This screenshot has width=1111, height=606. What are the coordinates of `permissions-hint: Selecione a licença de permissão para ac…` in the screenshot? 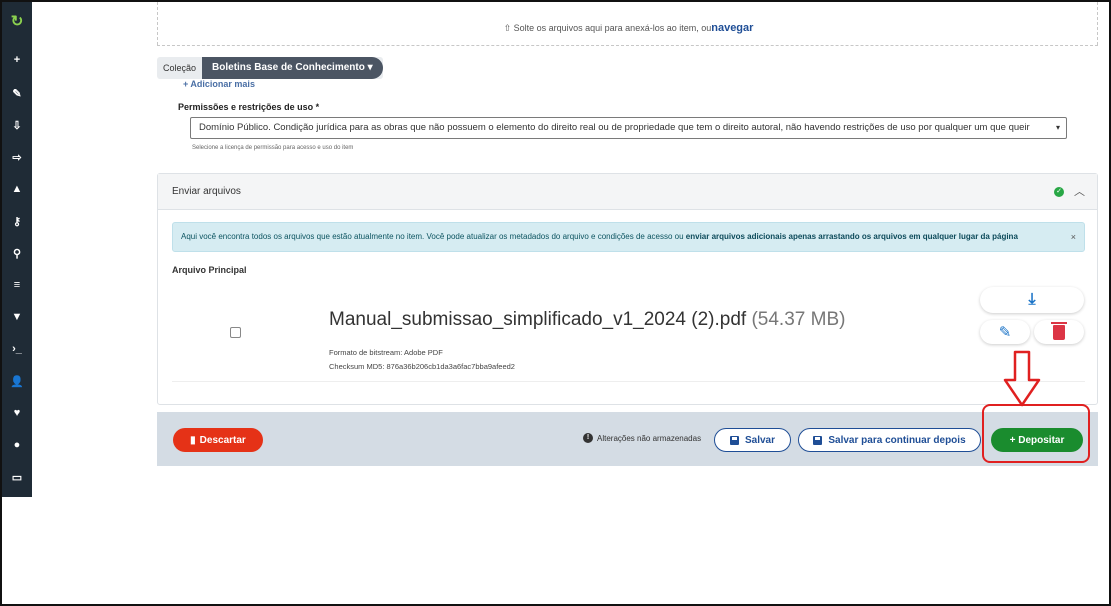 It's located at (273, 148).